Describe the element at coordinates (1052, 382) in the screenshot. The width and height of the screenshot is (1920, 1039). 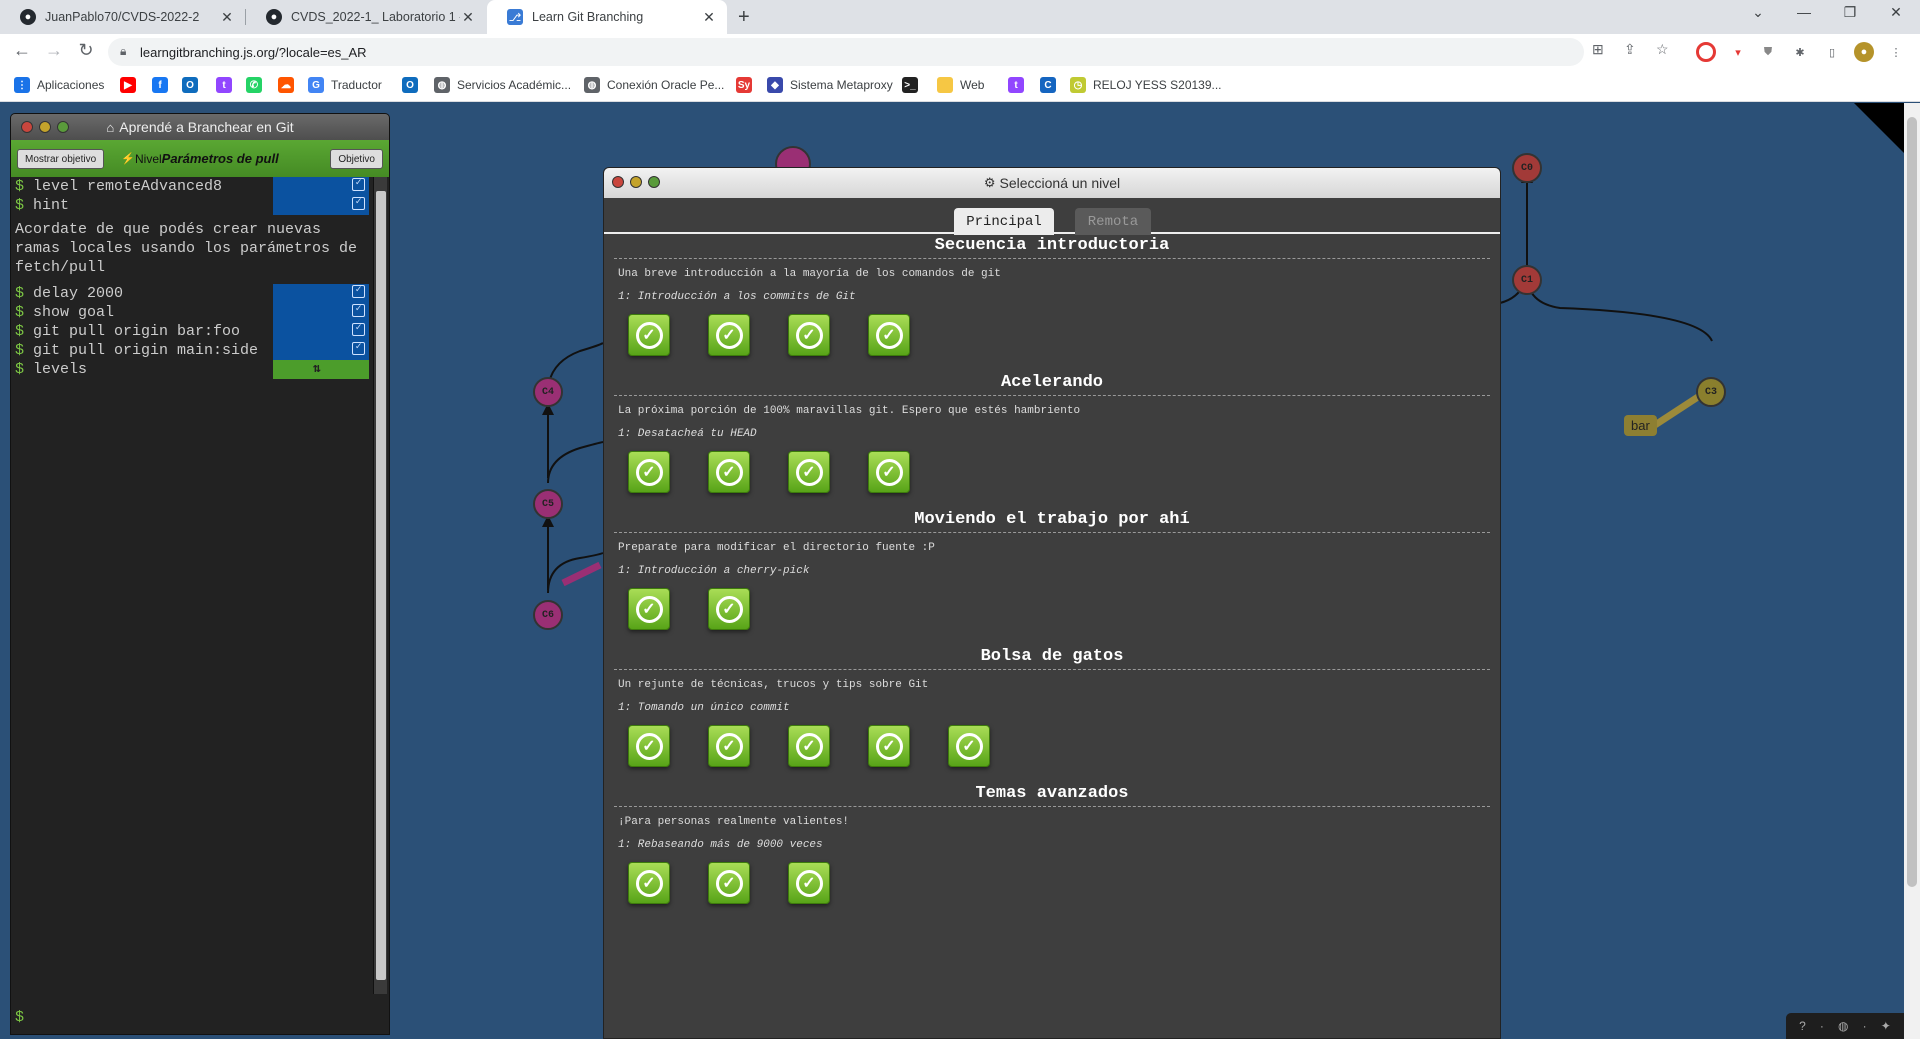
I see `sequence-title: Acelerando` at that location.